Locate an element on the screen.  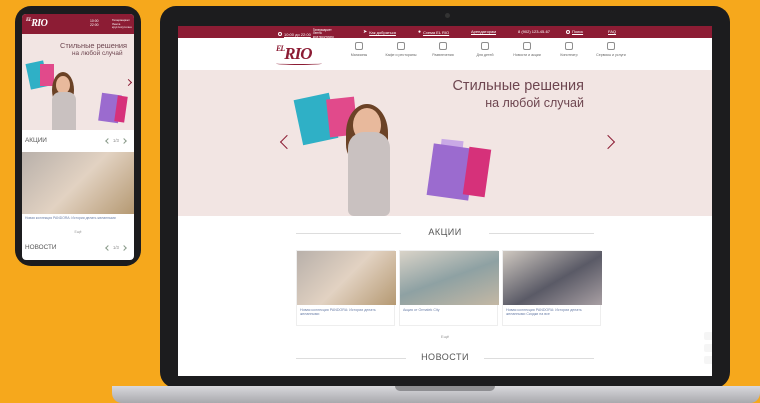
shop-icon is located at coordinates (359, 46).